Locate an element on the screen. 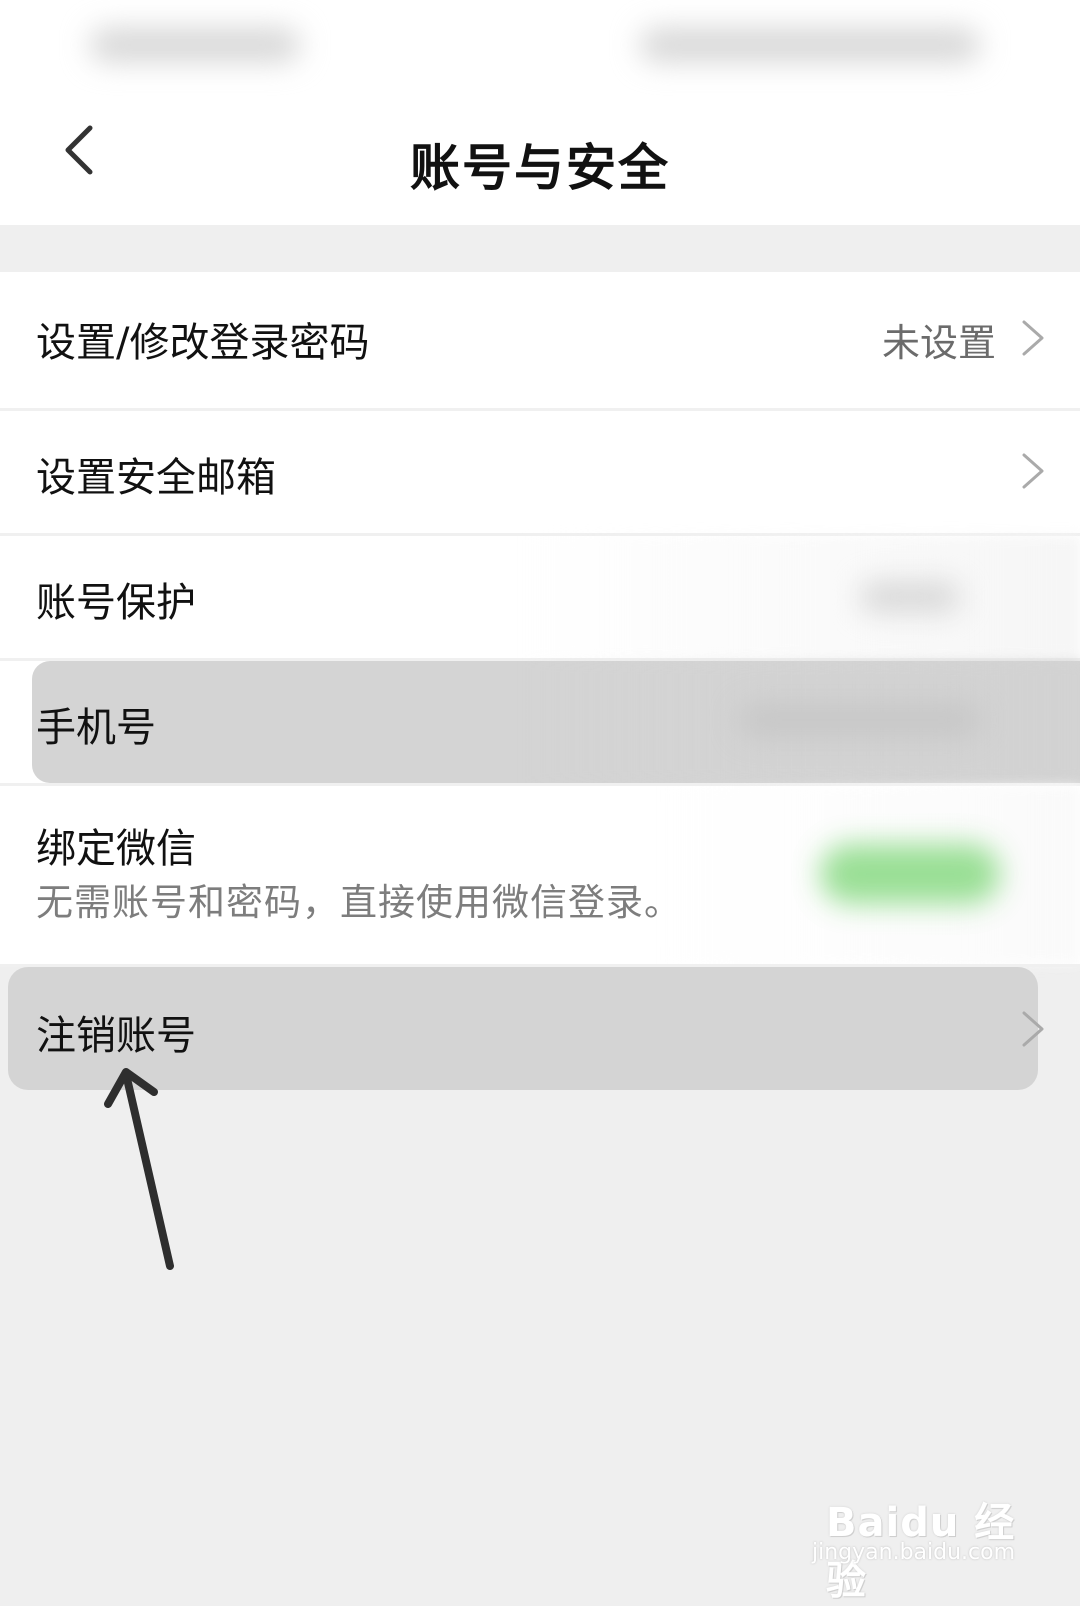  page-title: 账号与安全 is located at coordinates (540, 168).